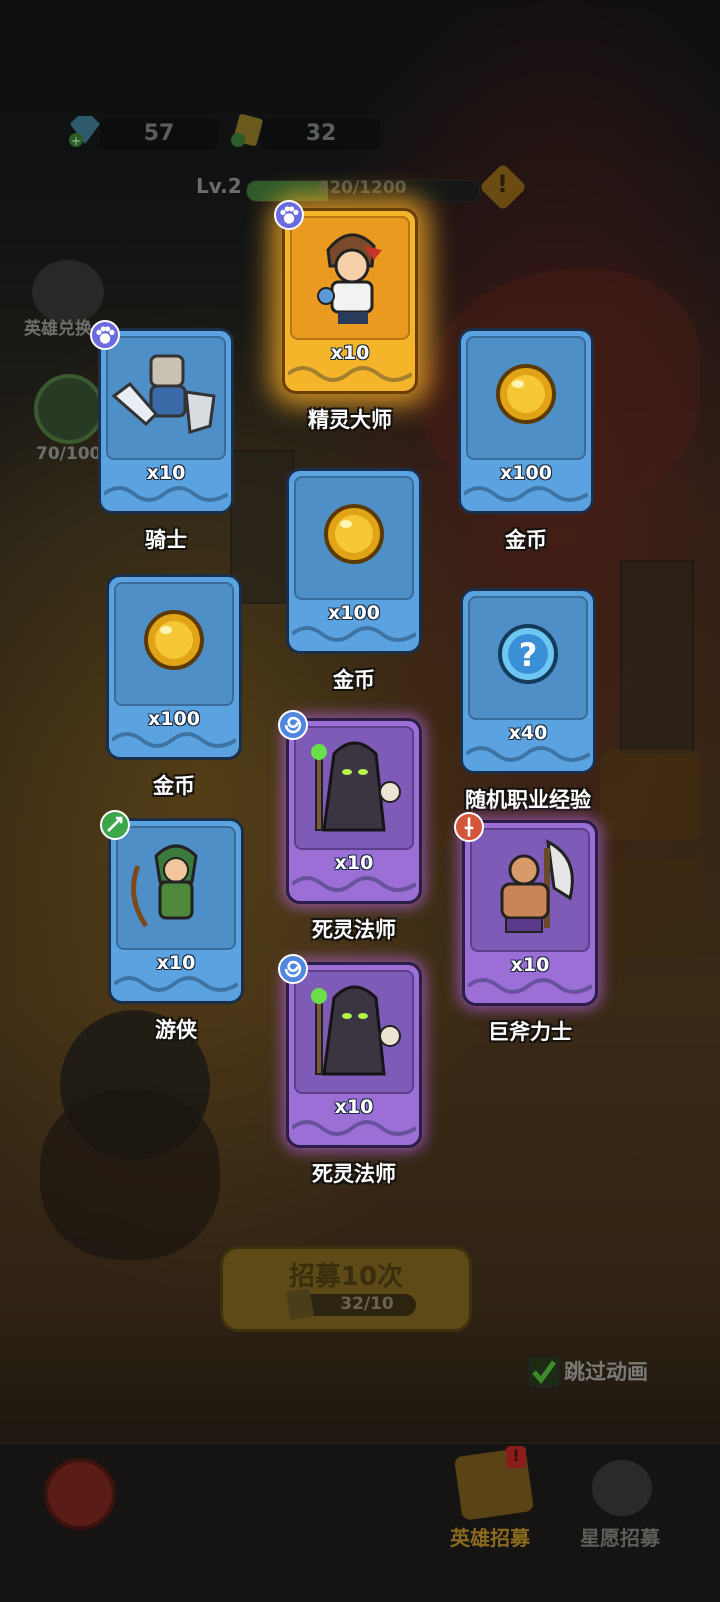 The image size is (720, 1602). What do you see at coordinates (346, 1277) in the screenshot?
I see `recruit-10-label: 招募10次` at bounding box center [346, 1277].